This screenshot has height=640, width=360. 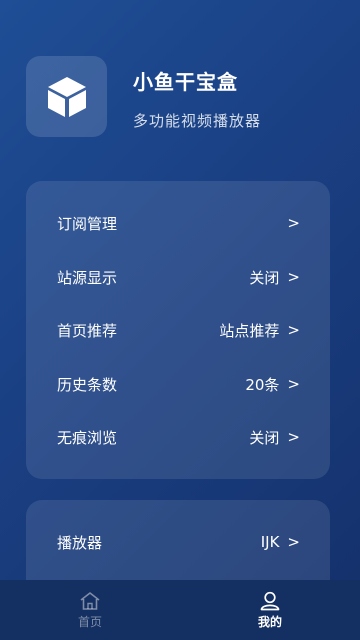 What do you see at coordinates (87, 330) in the screenshot?
I see `setting-label: 首页推荐` at bounding box center [87, 330].